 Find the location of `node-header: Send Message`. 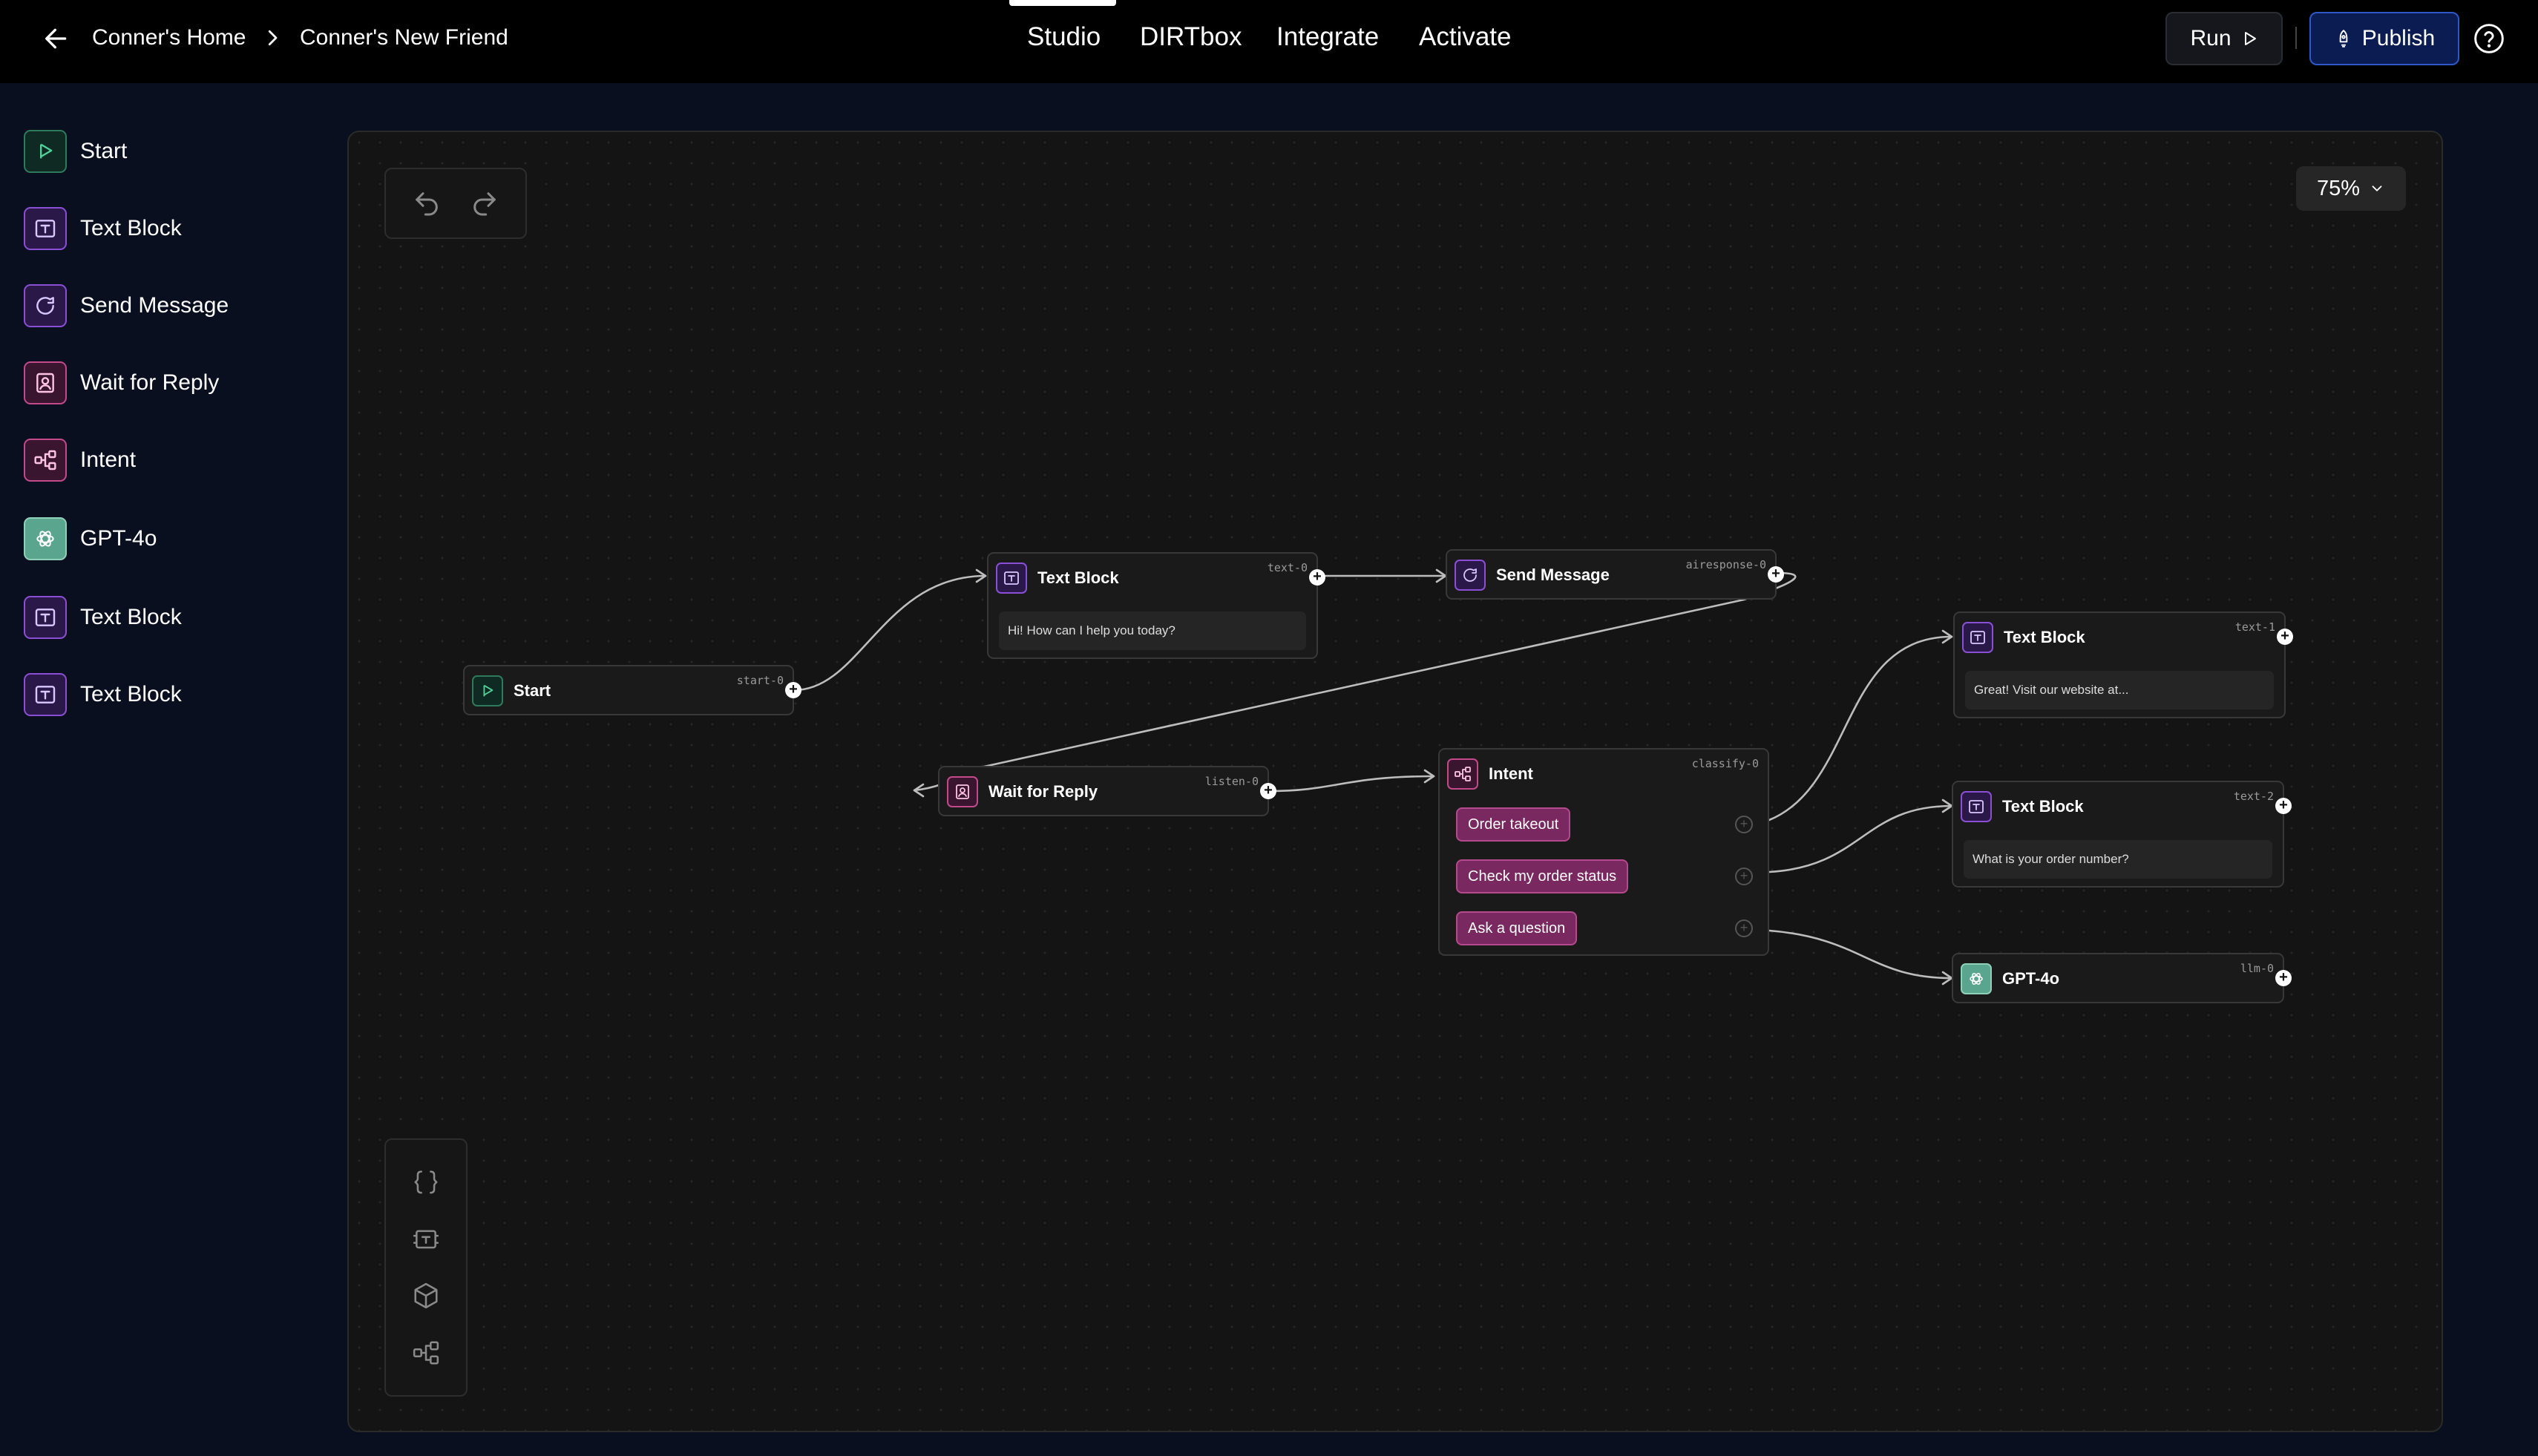

node-header: Send Message is located at coordinates (1532, 576).